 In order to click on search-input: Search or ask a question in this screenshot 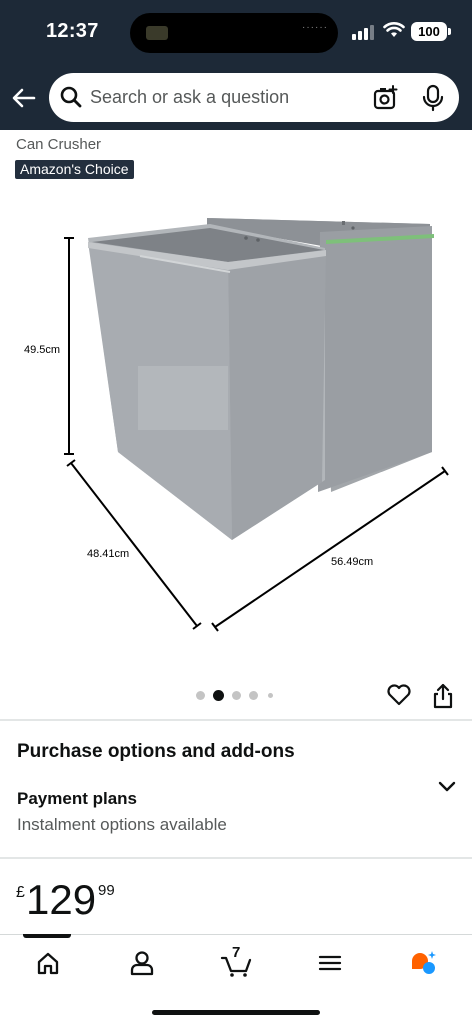, I will do `click(254, 97)`.